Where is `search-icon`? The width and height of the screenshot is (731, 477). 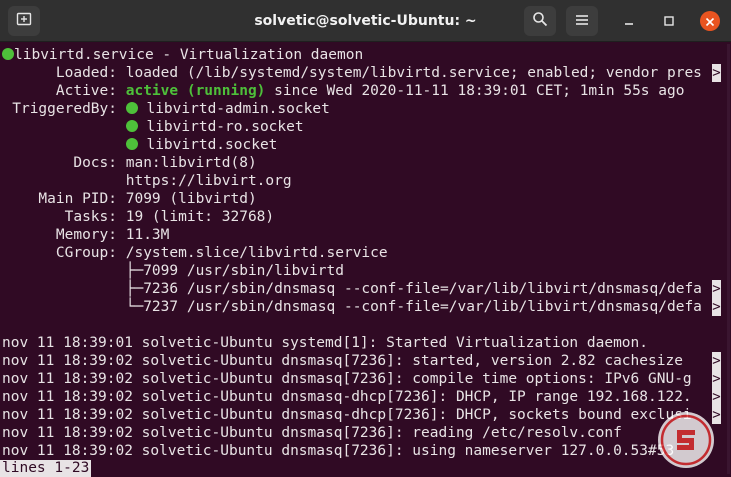
search-icon is located at coordinates (540, 21).